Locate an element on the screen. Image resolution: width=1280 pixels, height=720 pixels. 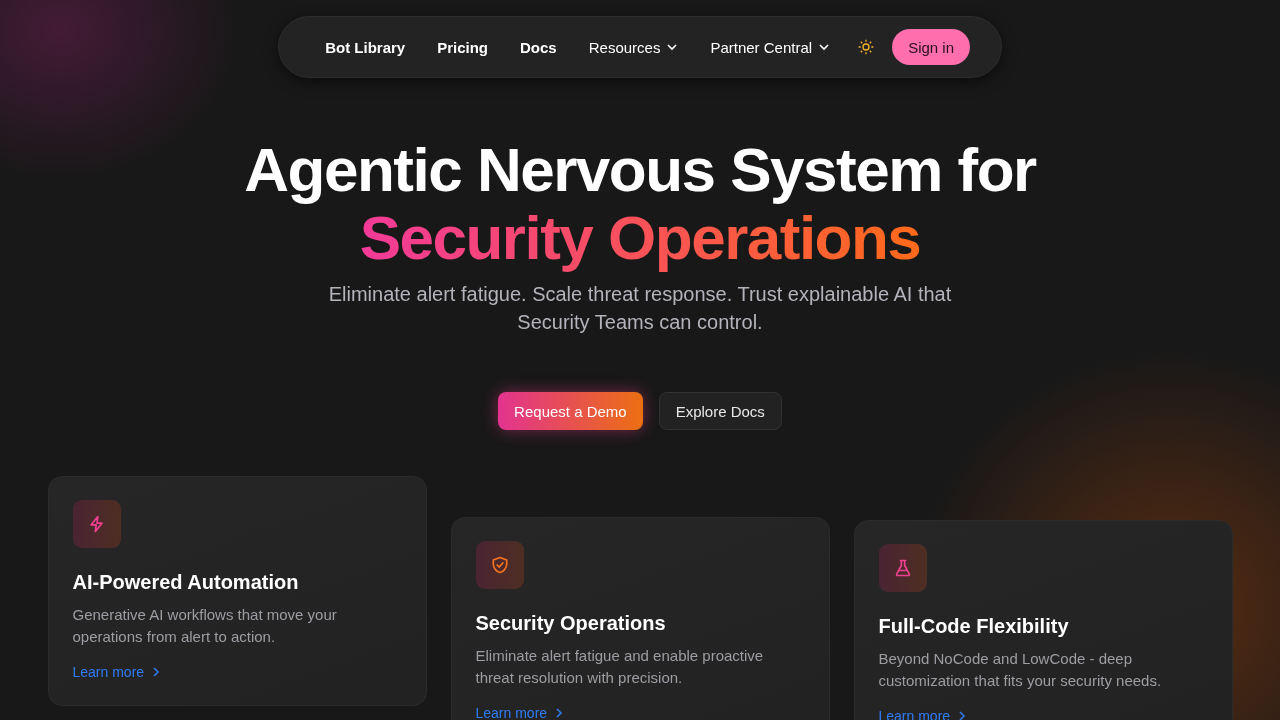
nav-link: Bot Library is located at coordinates (365, 47).